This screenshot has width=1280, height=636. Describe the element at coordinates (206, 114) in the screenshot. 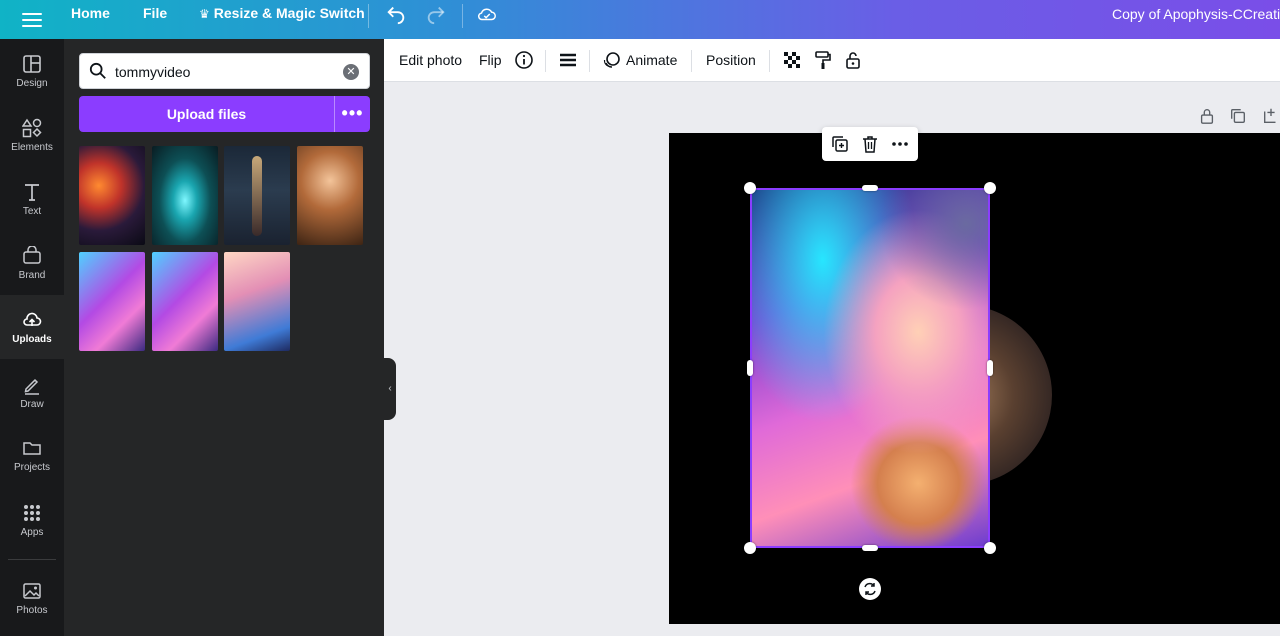

I see `upload-files-label: Upload files` at that location.